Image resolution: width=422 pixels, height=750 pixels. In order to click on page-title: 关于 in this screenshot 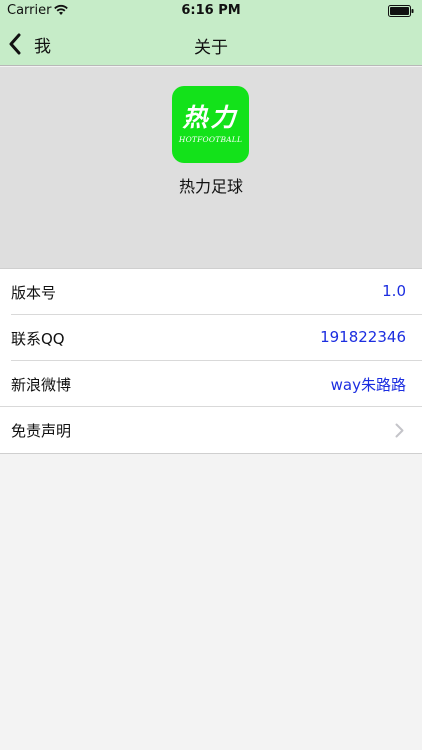, I will do `click(211, 48)`.